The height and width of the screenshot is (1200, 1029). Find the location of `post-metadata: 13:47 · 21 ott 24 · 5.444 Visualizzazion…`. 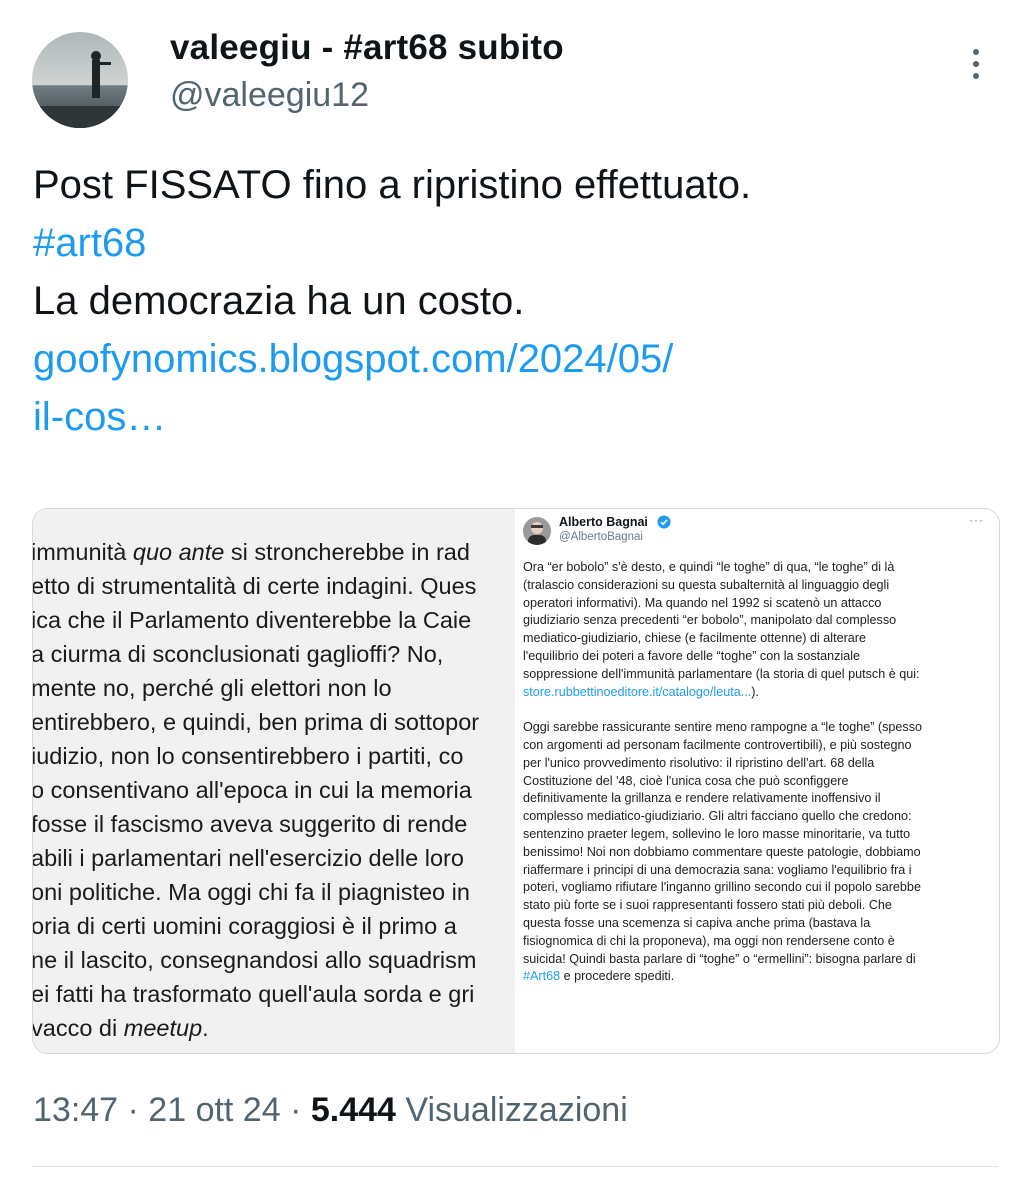

post-metadata: 13:47 · 21 ott 24 · 5.444 Visualizzazion… is located at coordinates (330, 1110).